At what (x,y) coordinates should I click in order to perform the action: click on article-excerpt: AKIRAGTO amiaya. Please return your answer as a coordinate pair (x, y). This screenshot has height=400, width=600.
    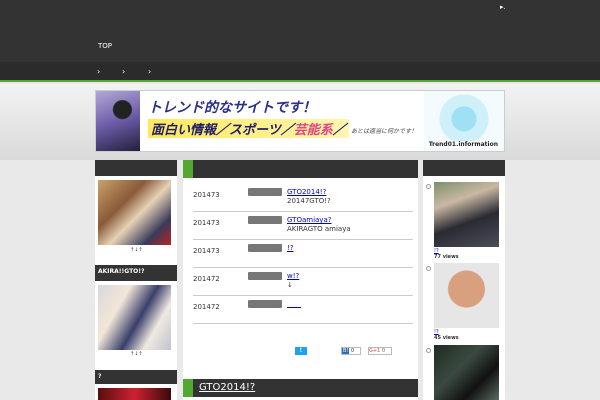
    Looking at the image, I should click on (319, 229).